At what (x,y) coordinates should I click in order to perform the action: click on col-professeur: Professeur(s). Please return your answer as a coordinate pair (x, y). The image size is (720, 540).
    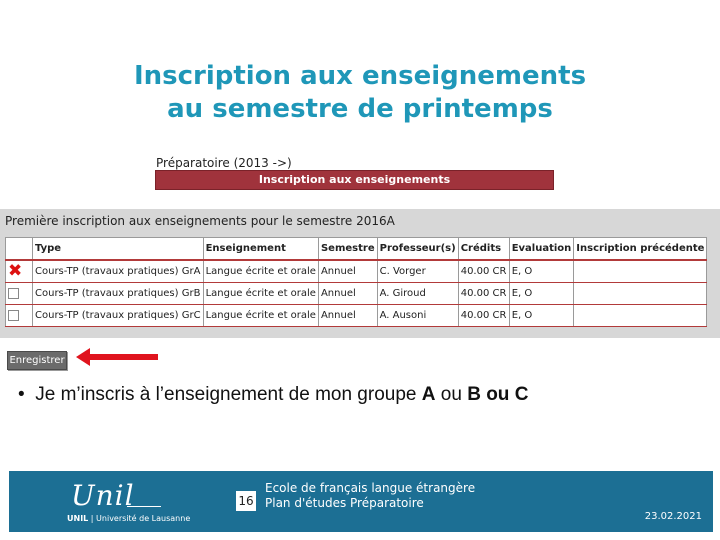
    Looking at the image, I should click on (417, 249).